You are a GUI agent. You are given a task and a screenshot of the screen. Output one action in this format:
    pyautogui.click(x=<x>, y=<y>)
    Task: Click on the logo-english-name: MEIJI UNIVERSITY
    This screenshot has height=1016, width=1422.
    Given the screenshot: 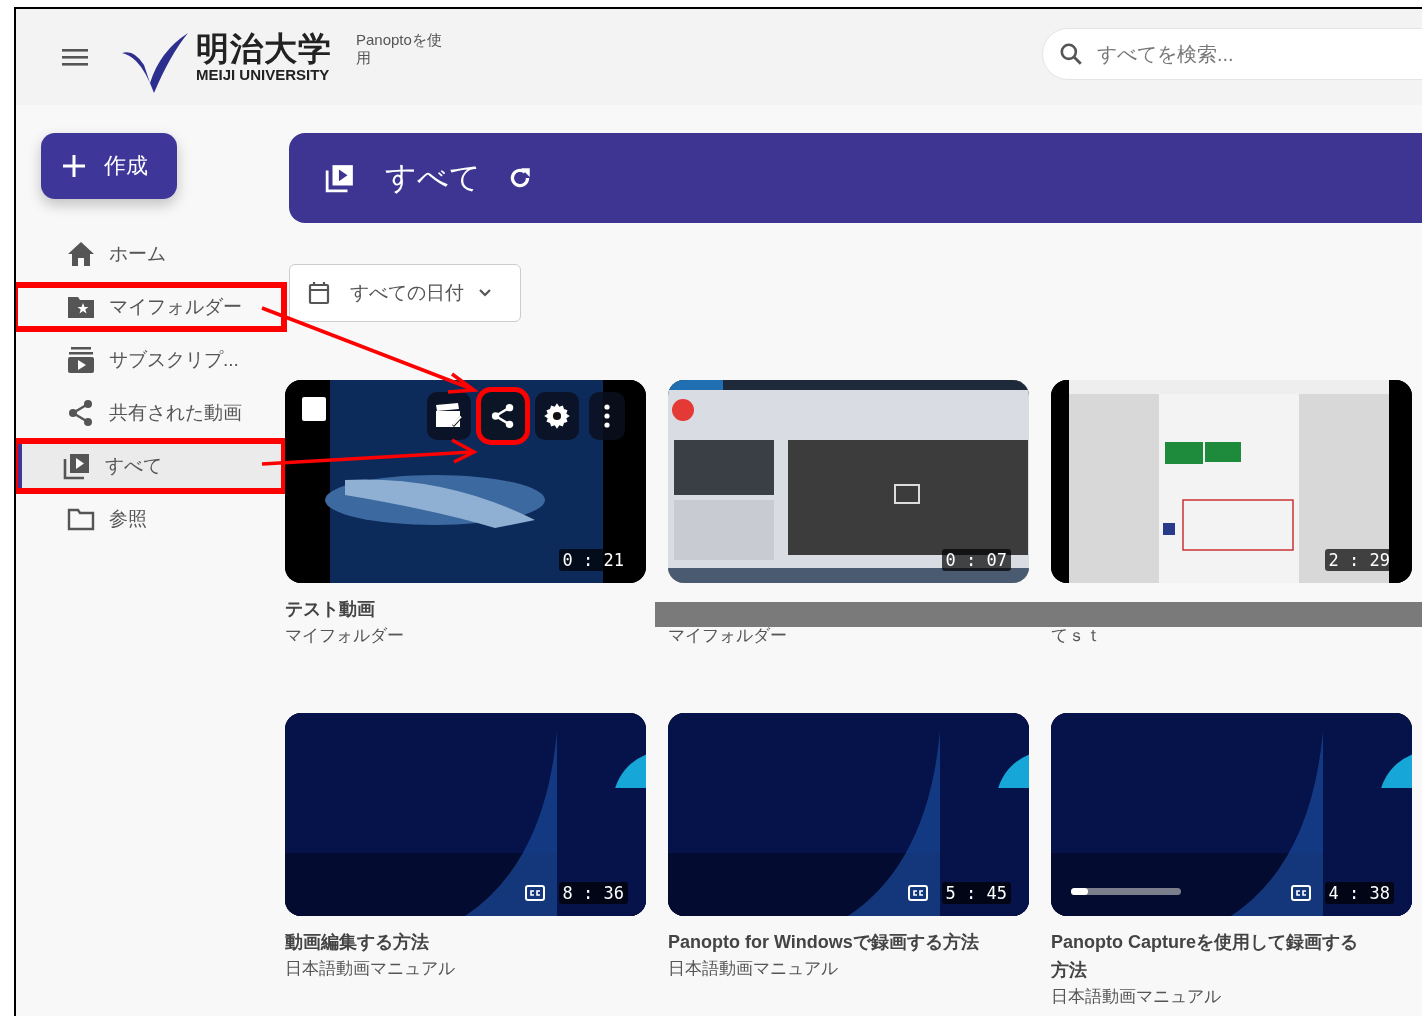 What is the action you would take?
    pyautogui.click(x=263, y=75)
    